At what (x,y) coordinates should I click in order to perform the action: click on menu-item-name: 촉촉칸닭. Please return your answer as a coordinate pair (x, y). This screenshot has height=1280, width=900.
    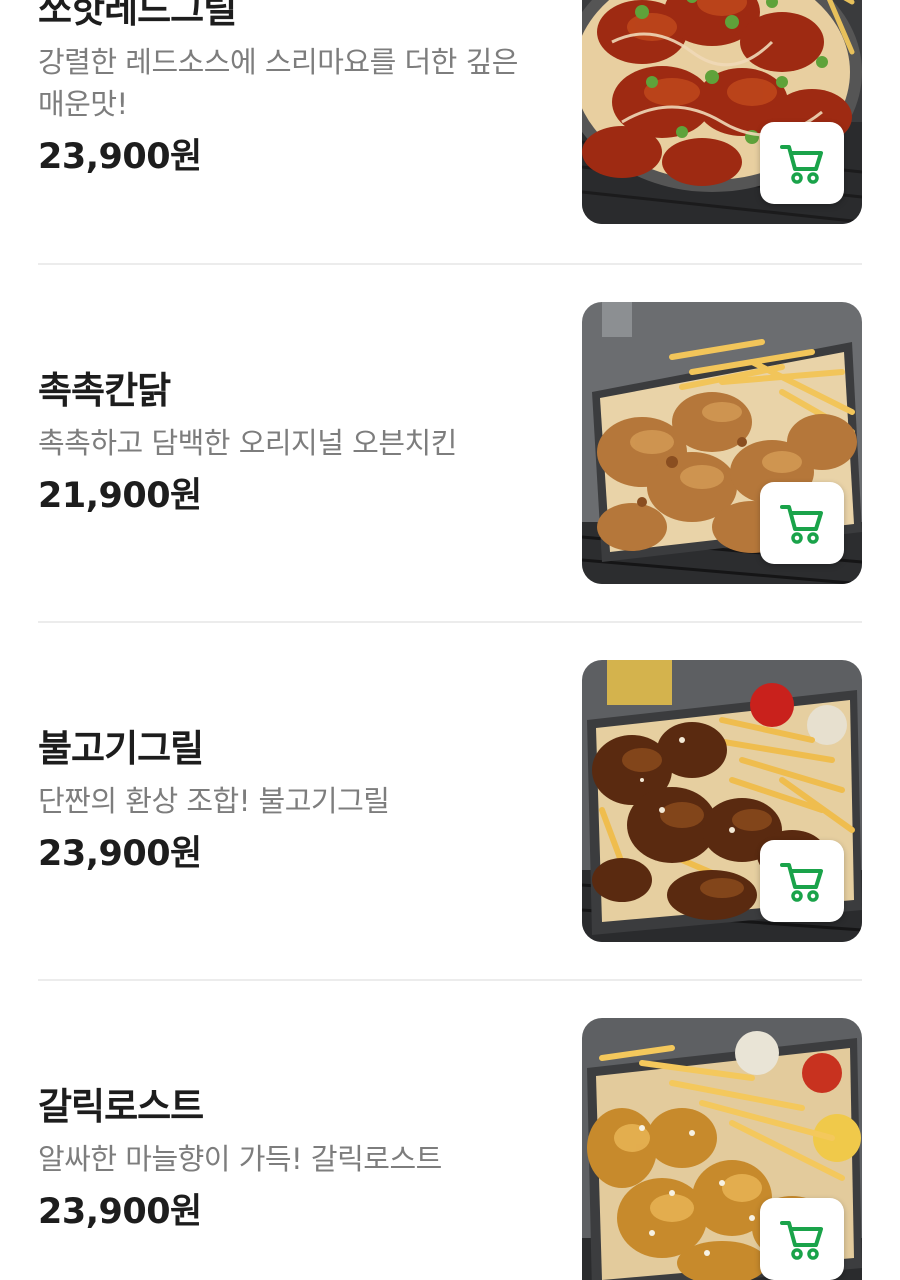
    Looking at the image, I should click on (104, 390).